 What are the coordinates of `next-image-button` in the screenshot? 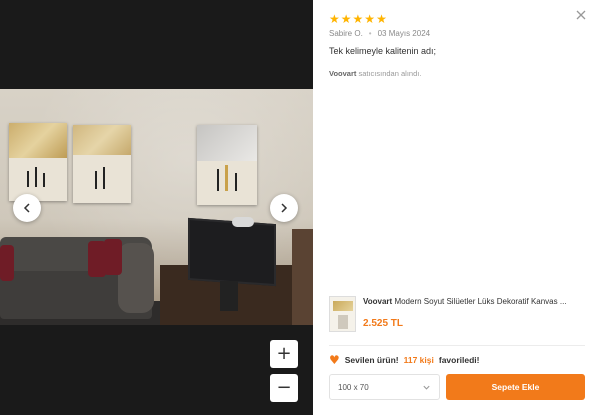 It's located at (284, 208).